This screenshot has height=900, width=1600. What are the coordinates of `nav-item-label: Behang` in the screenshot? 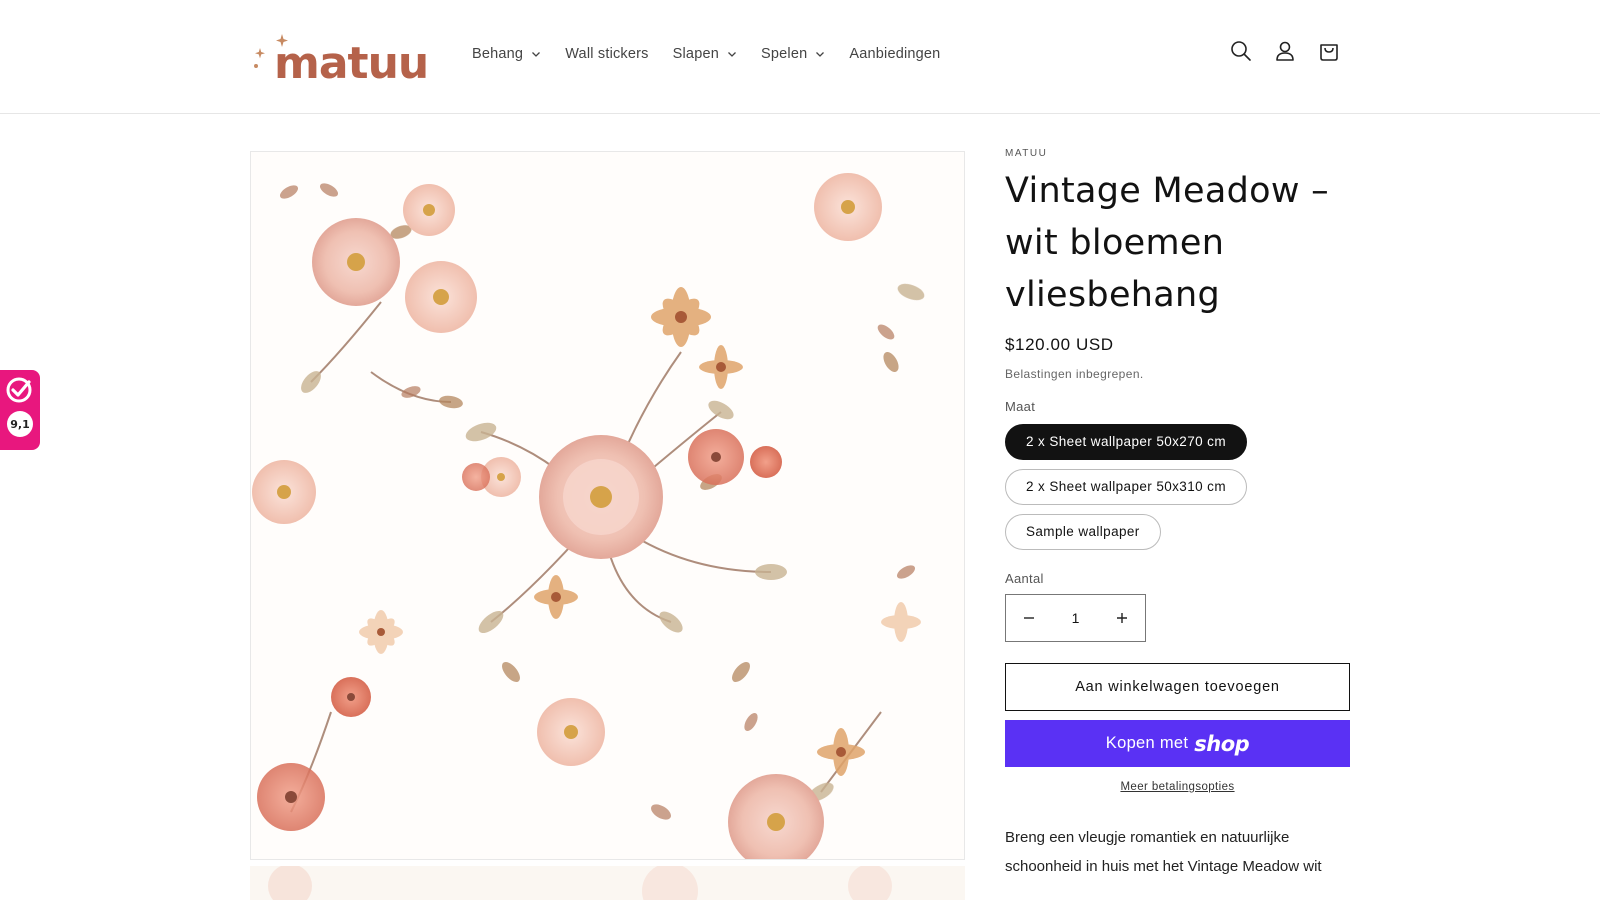 It's located at (498, 54).